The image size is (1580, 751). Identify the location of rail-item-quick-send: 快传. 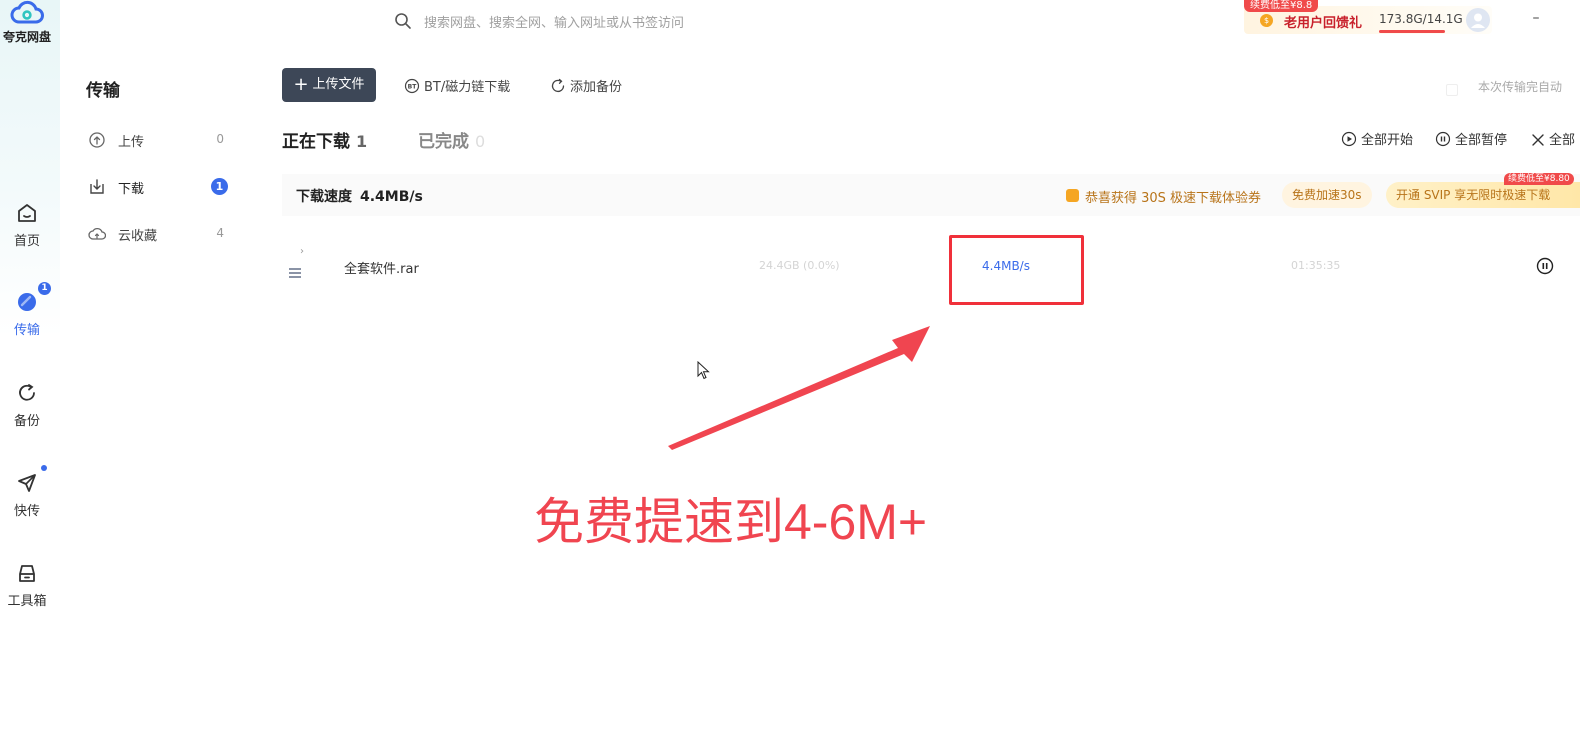
(27, 495).